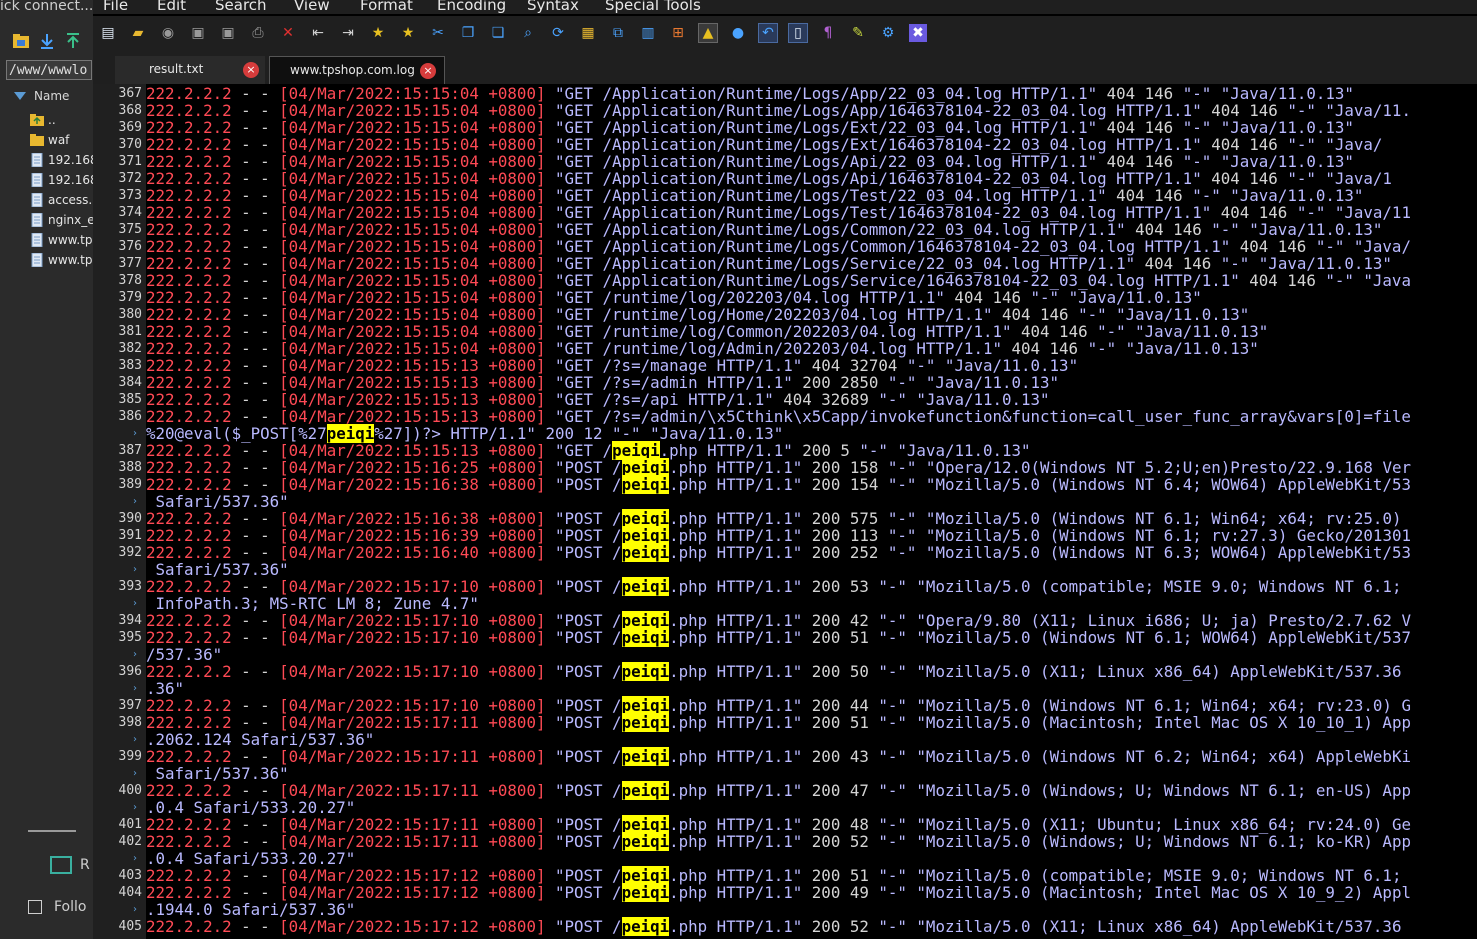 The image size is (1477, 939). I want to click on status-and-size: 200 51, so click(840, 637).